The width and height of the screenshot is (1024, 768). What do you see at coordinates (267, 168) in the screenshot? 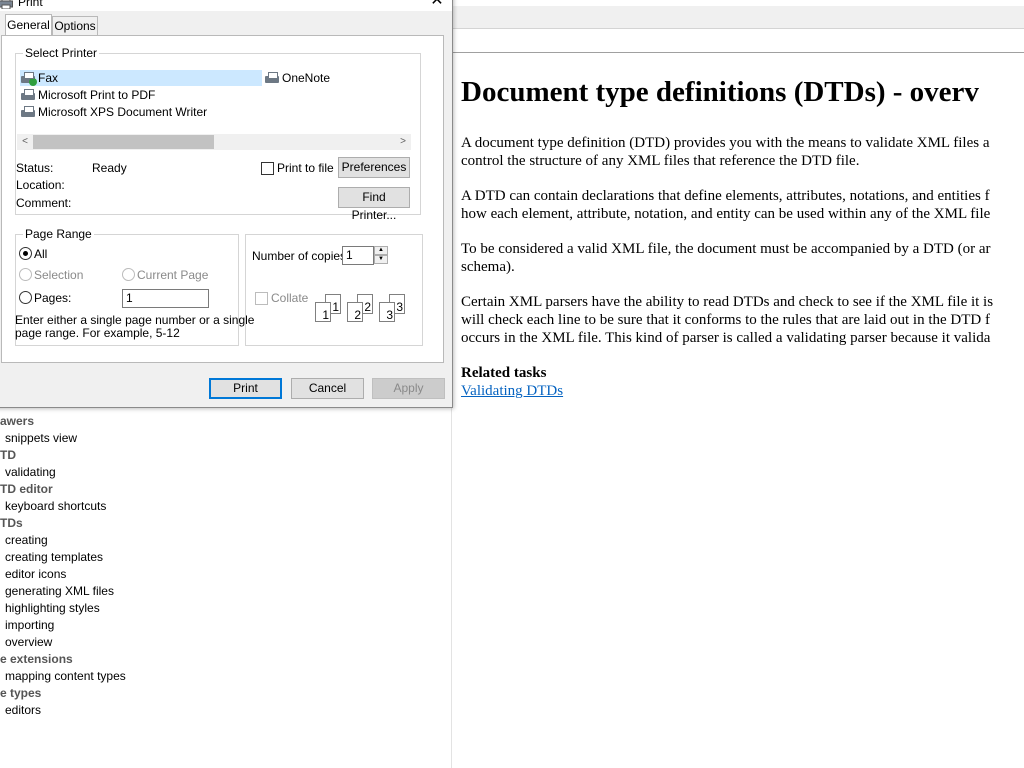
I see `print-to-file-checkbox` at bounding box center [267, 168].